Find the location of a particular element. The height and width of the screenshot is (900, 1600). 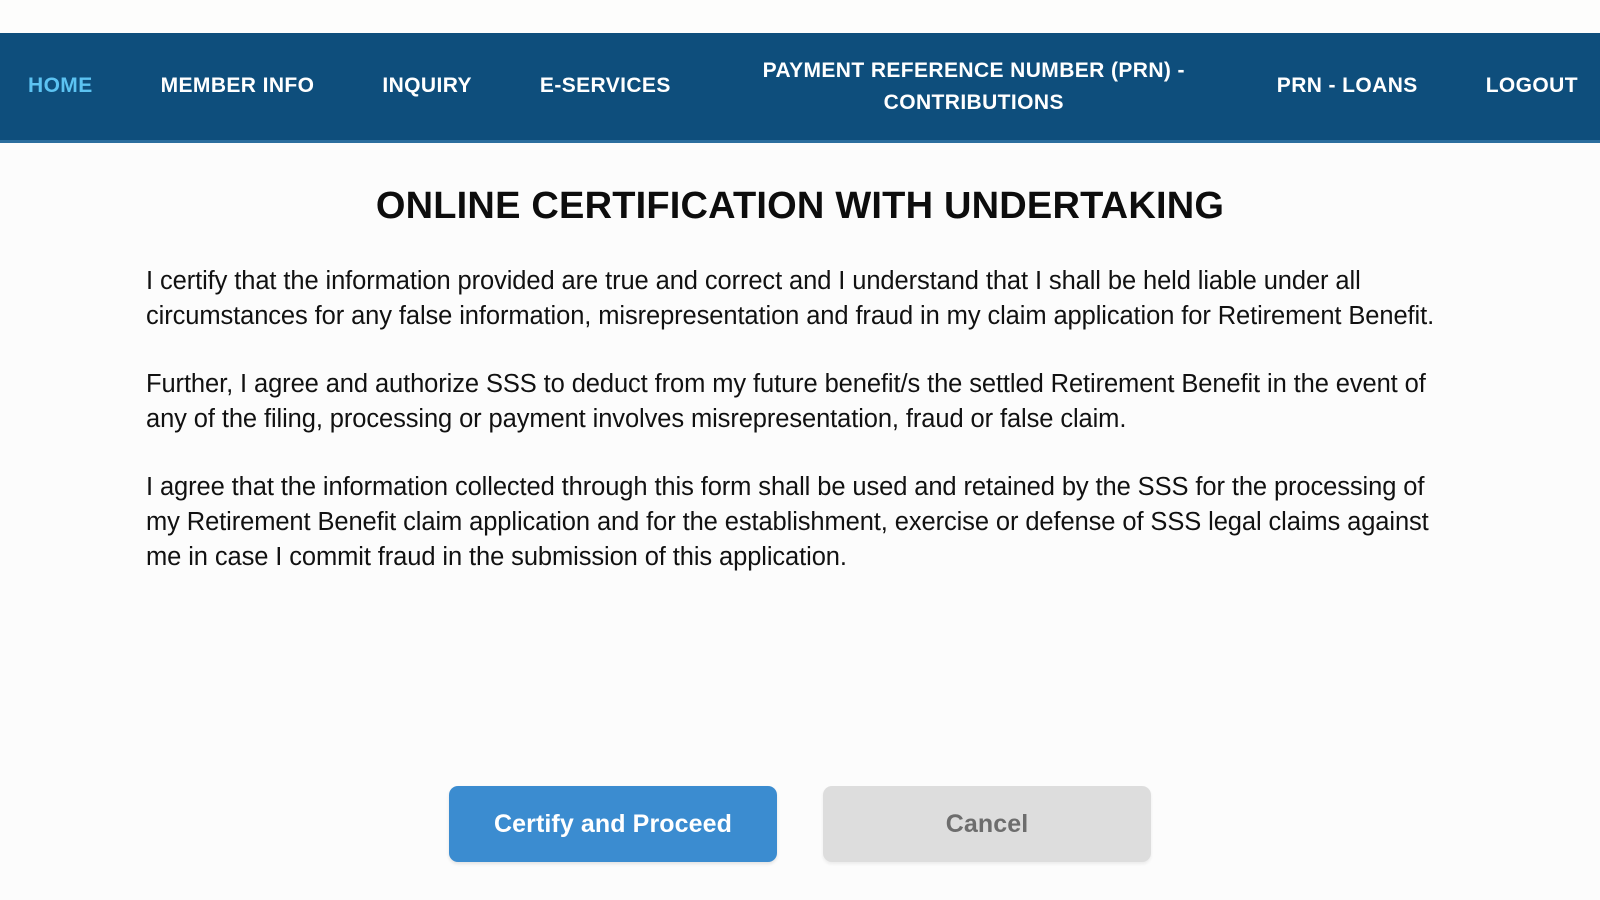

nav-item-home: HOME is located at coordinates (60, 86).